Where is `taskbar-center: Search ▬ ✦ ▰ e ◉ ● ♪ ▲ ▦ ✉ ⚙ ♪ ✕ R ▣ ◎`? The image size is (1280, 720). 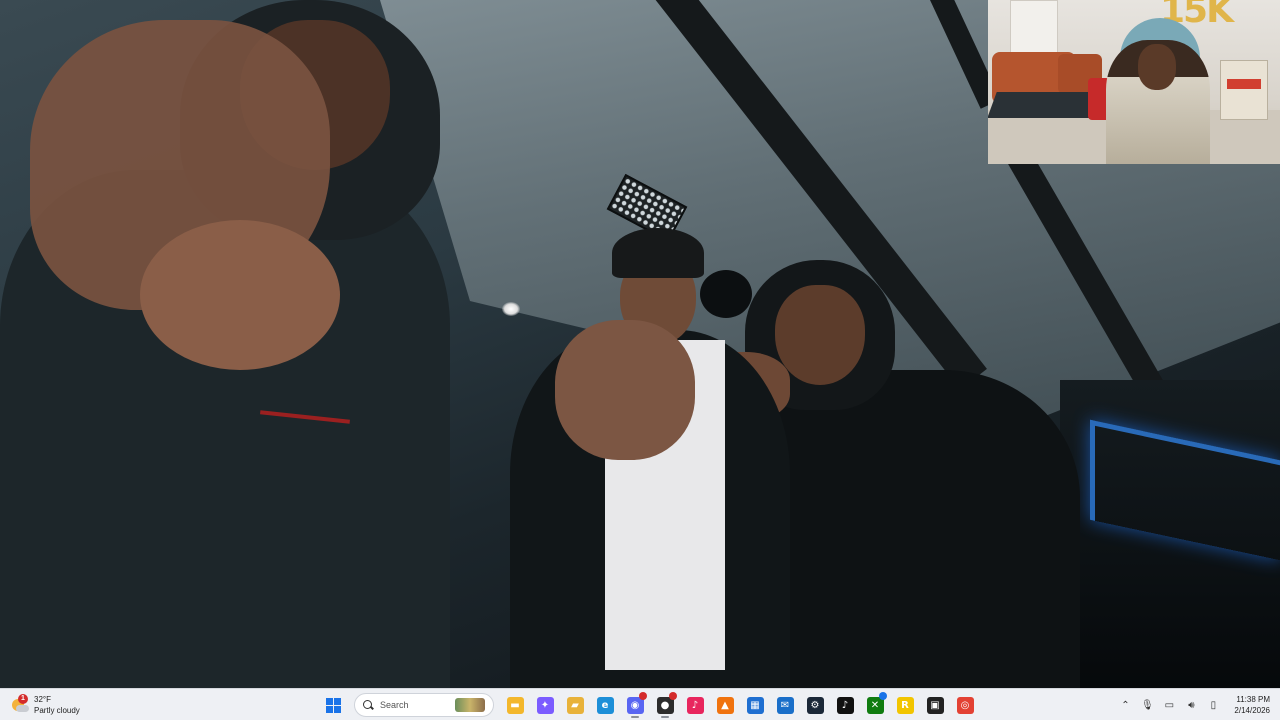
taskbar-center: Search ▬ ✦ ▰ e ◉ ● ♪ ▲ ▦ ✉ ⚙ ♪ ✕ R ▣ ◎ is located at coordinates (649, 705).